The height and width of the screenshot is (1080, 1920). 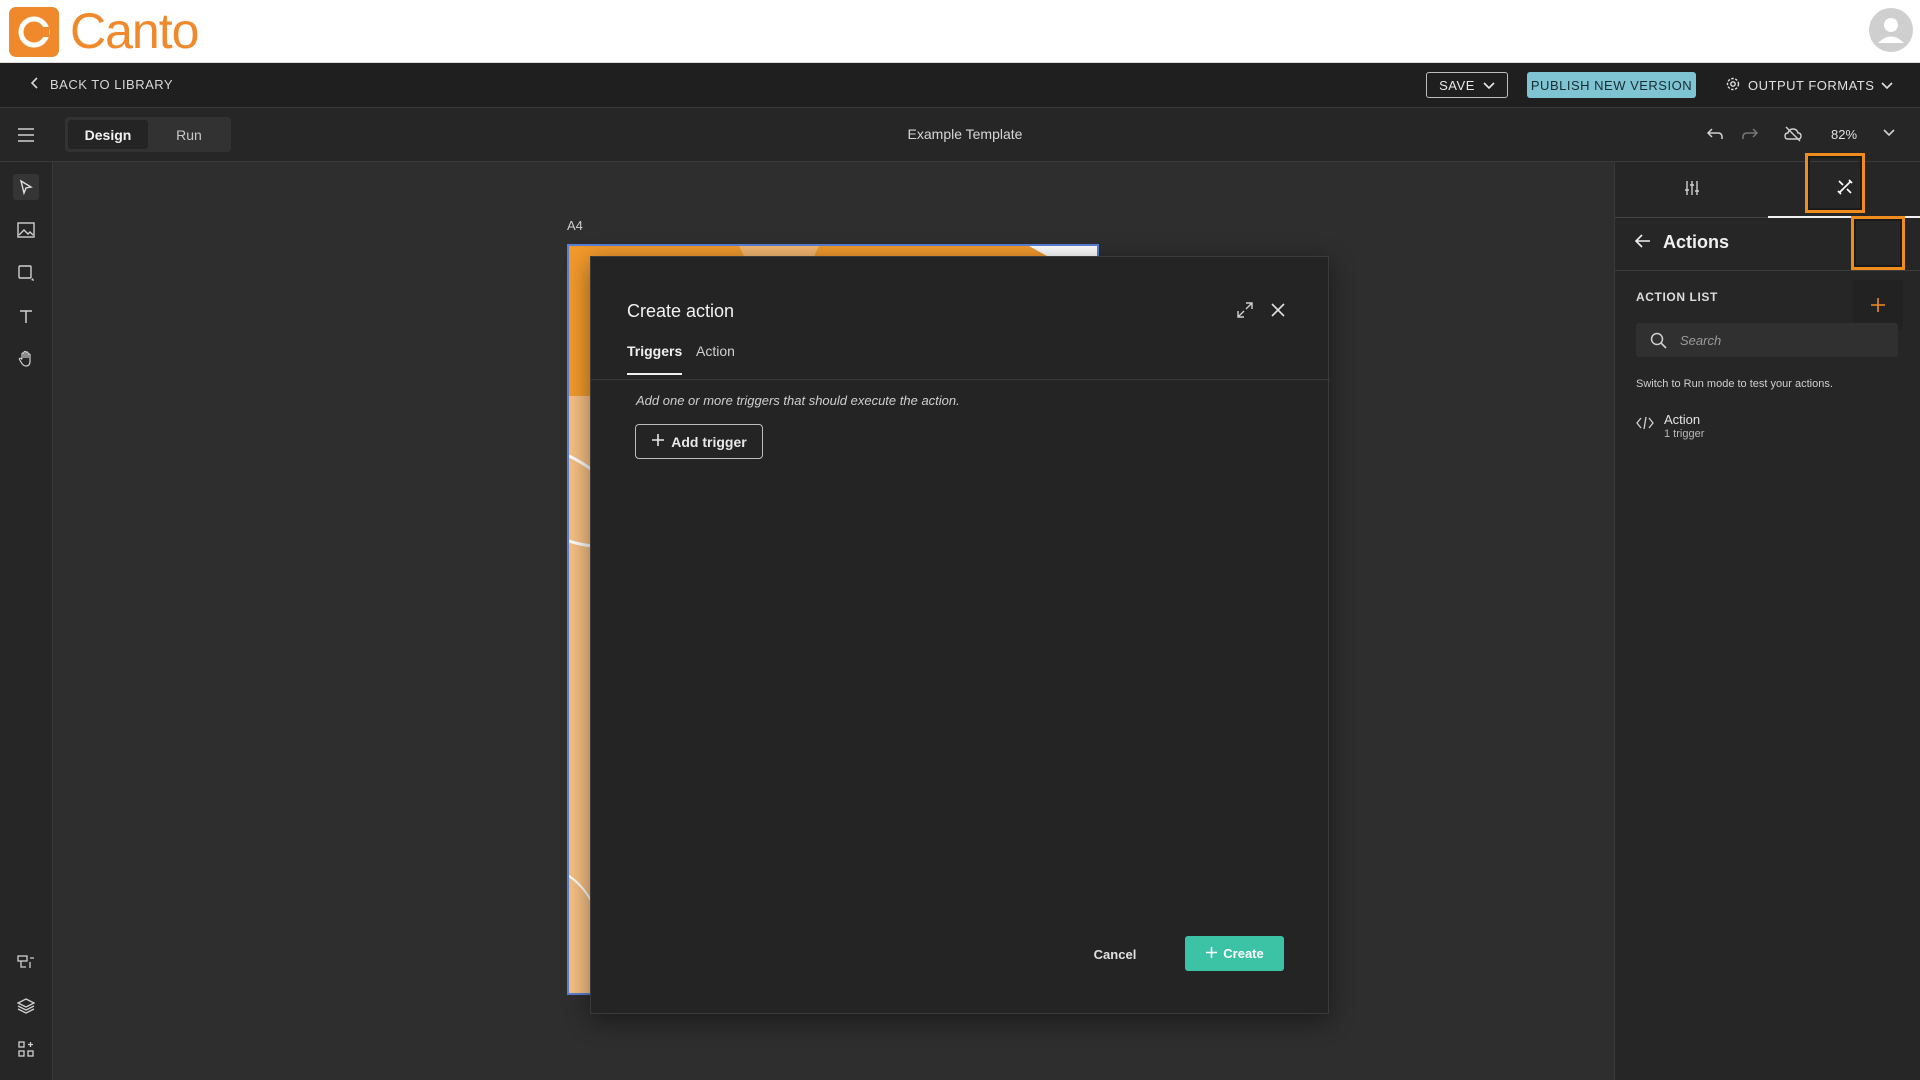 I want to click on zoom-level: 82%, so click(x=1844, y=134).